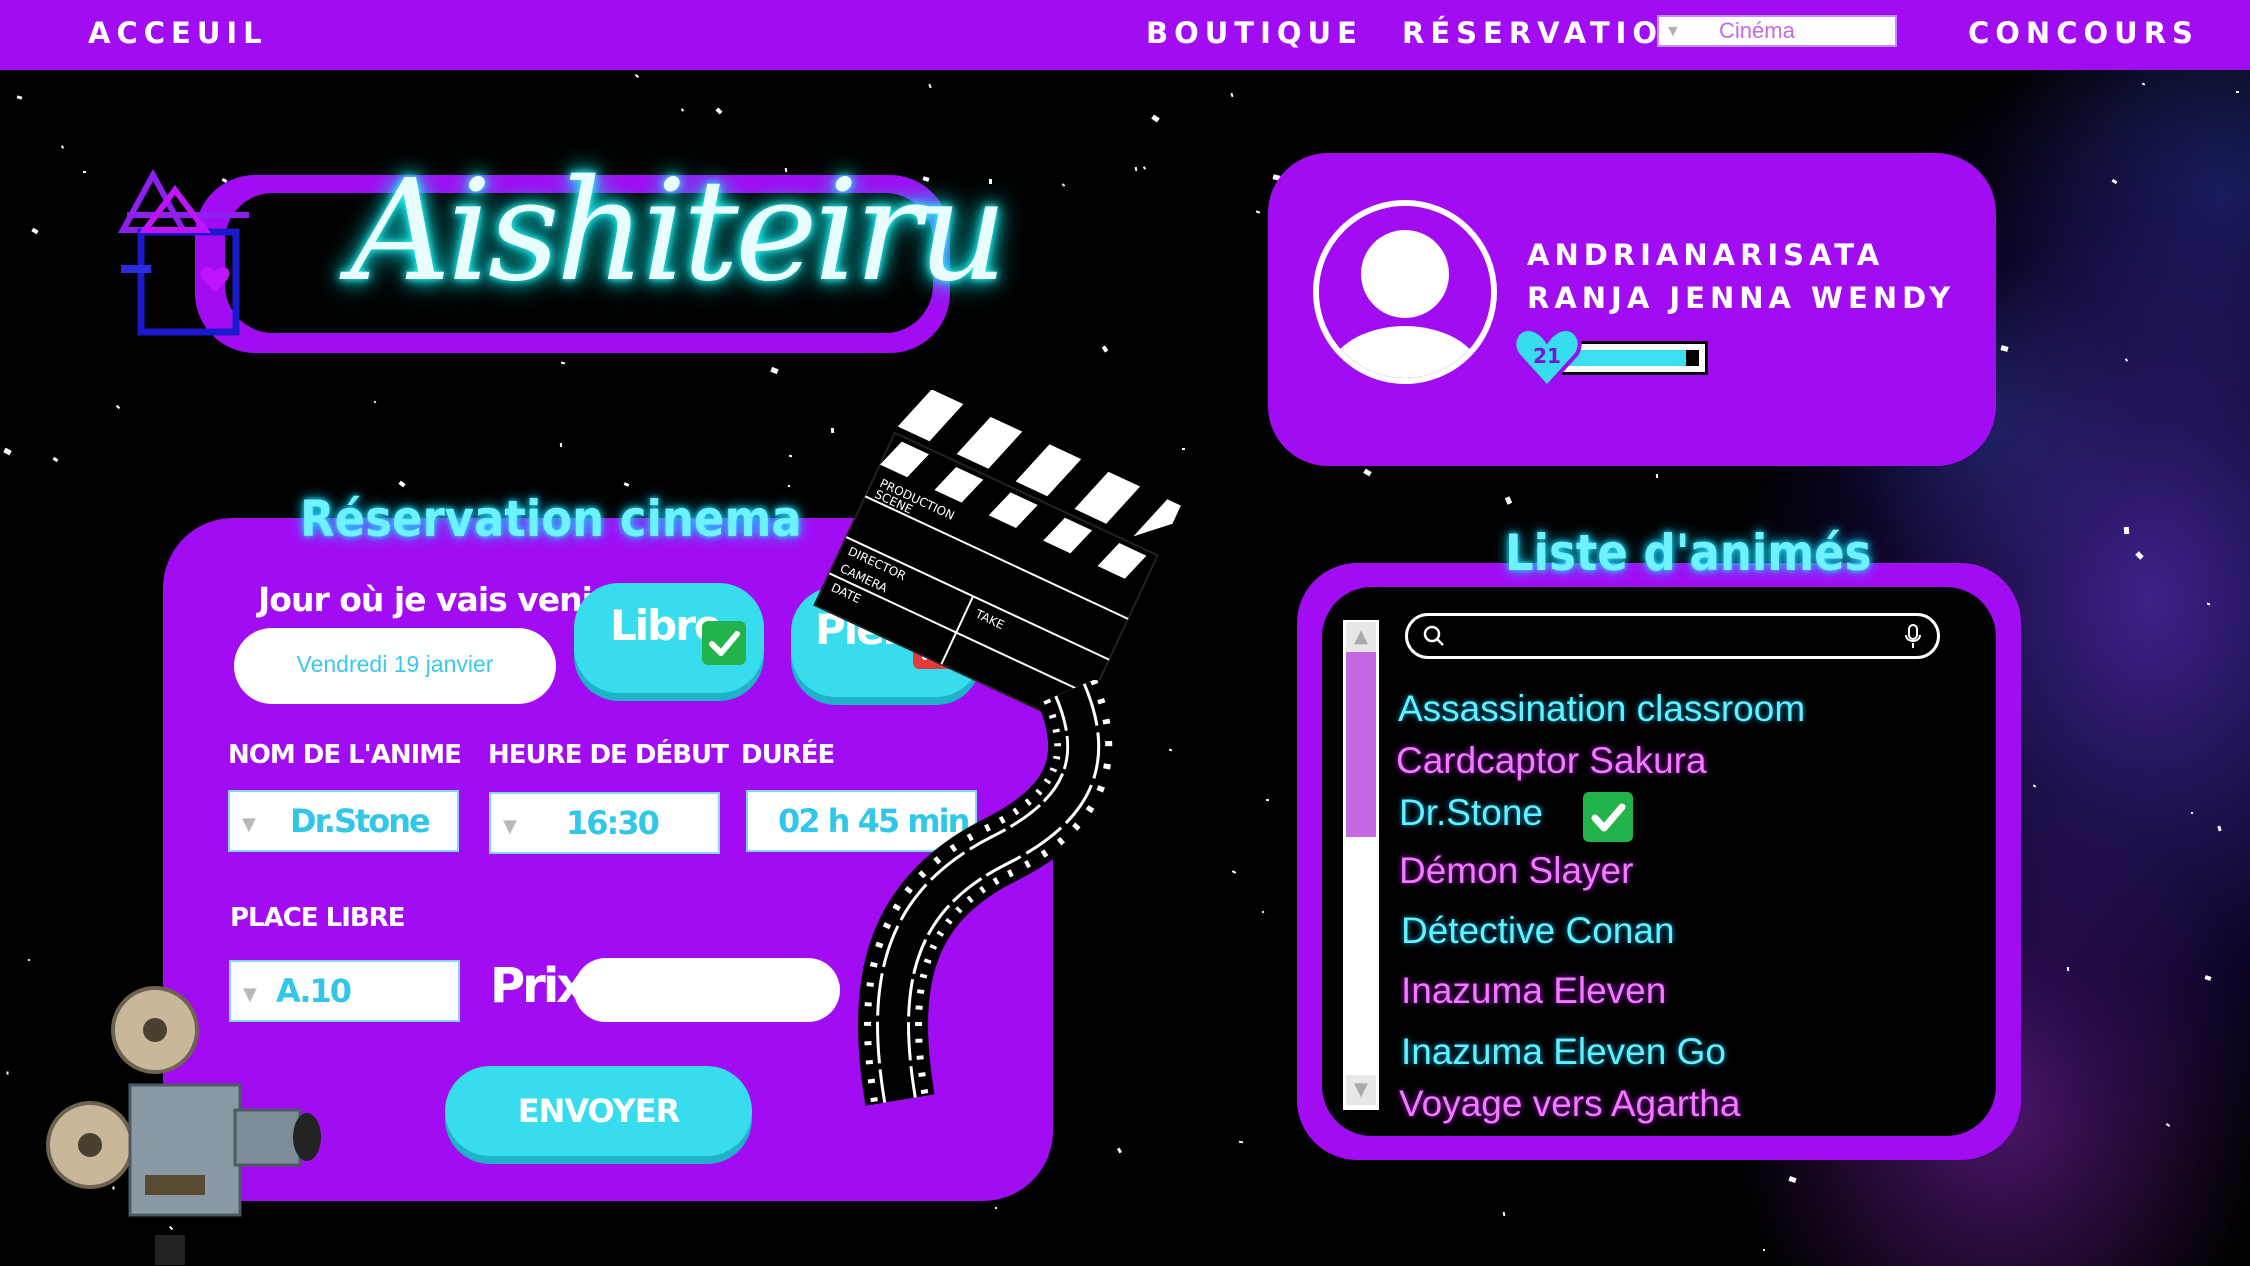 The image size is (2250, 1266). I want to click on level-number: 21, so click(1547, 356).